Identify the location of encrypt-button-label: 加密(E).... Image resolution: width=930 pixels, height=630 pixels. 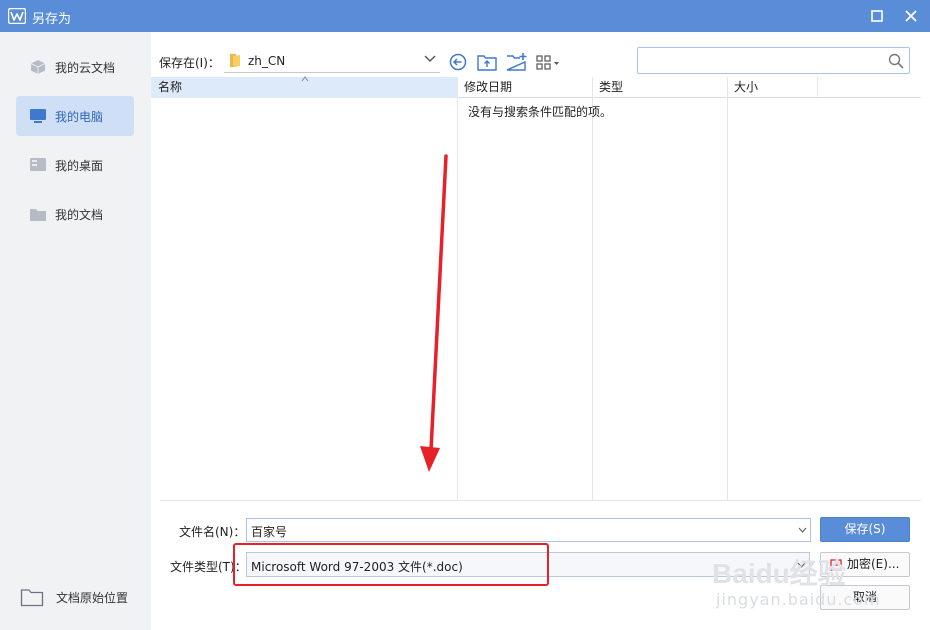
(873, 564).